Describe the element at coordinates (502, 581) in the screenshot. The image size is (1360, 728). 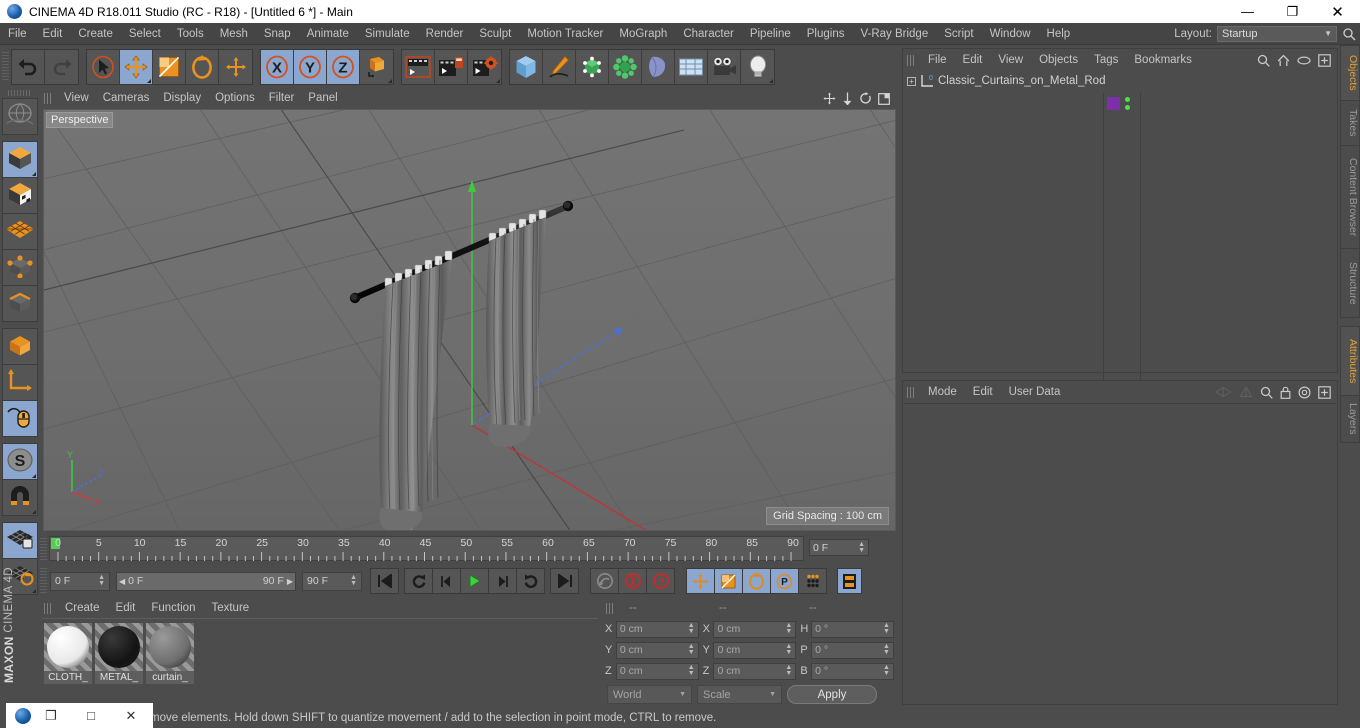
I see `next-frame-button` at that location.